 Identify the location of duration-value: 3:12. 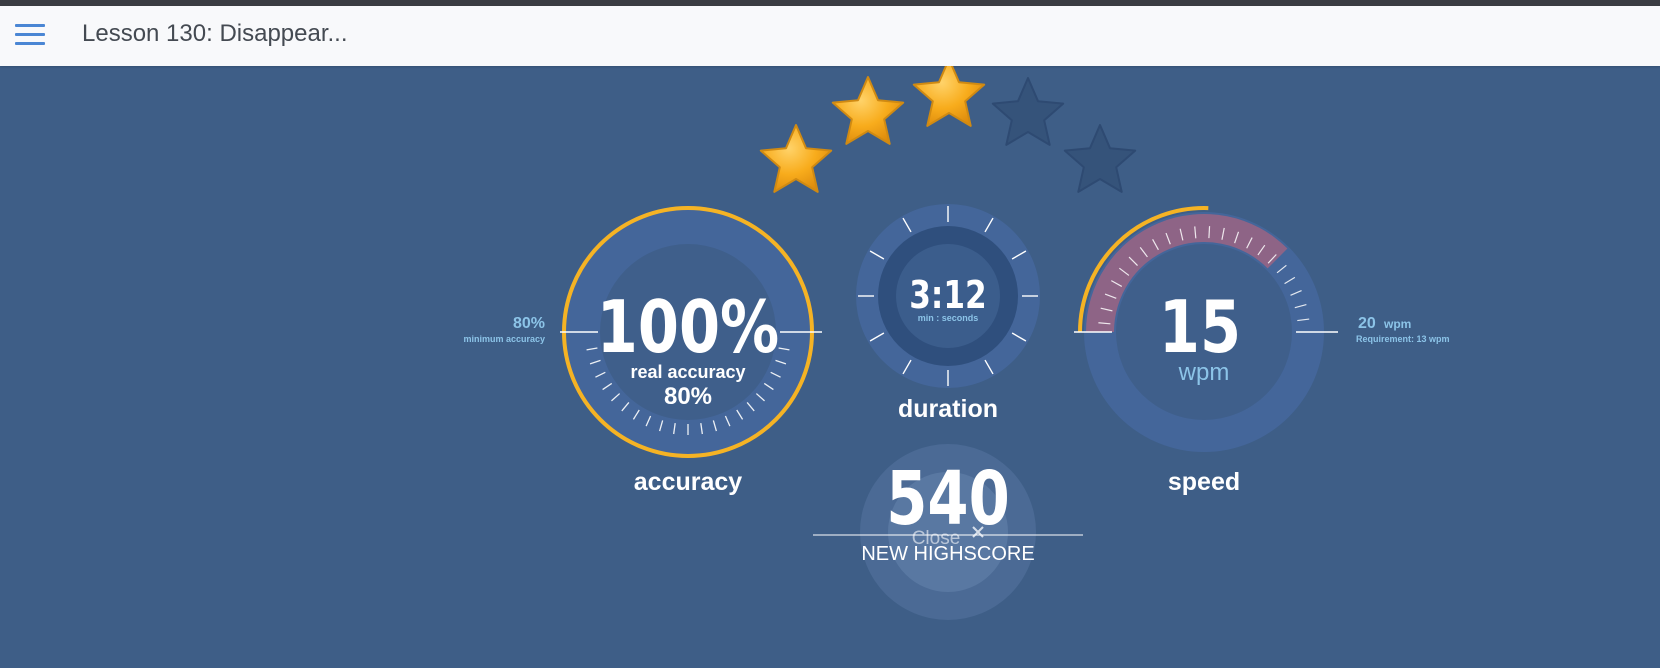
(947, 296).